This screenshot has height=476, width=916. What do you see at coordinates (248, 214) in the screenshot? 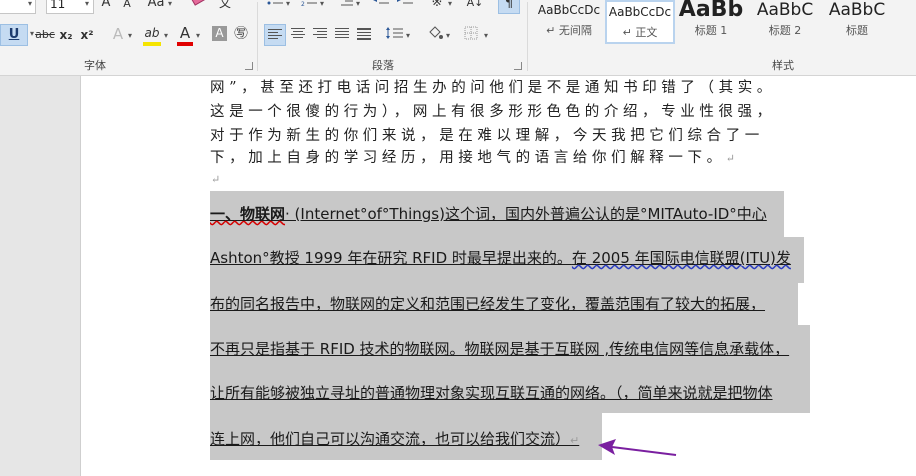
I see `heading-text: 一、物联网` at bounding box center [248, 214].